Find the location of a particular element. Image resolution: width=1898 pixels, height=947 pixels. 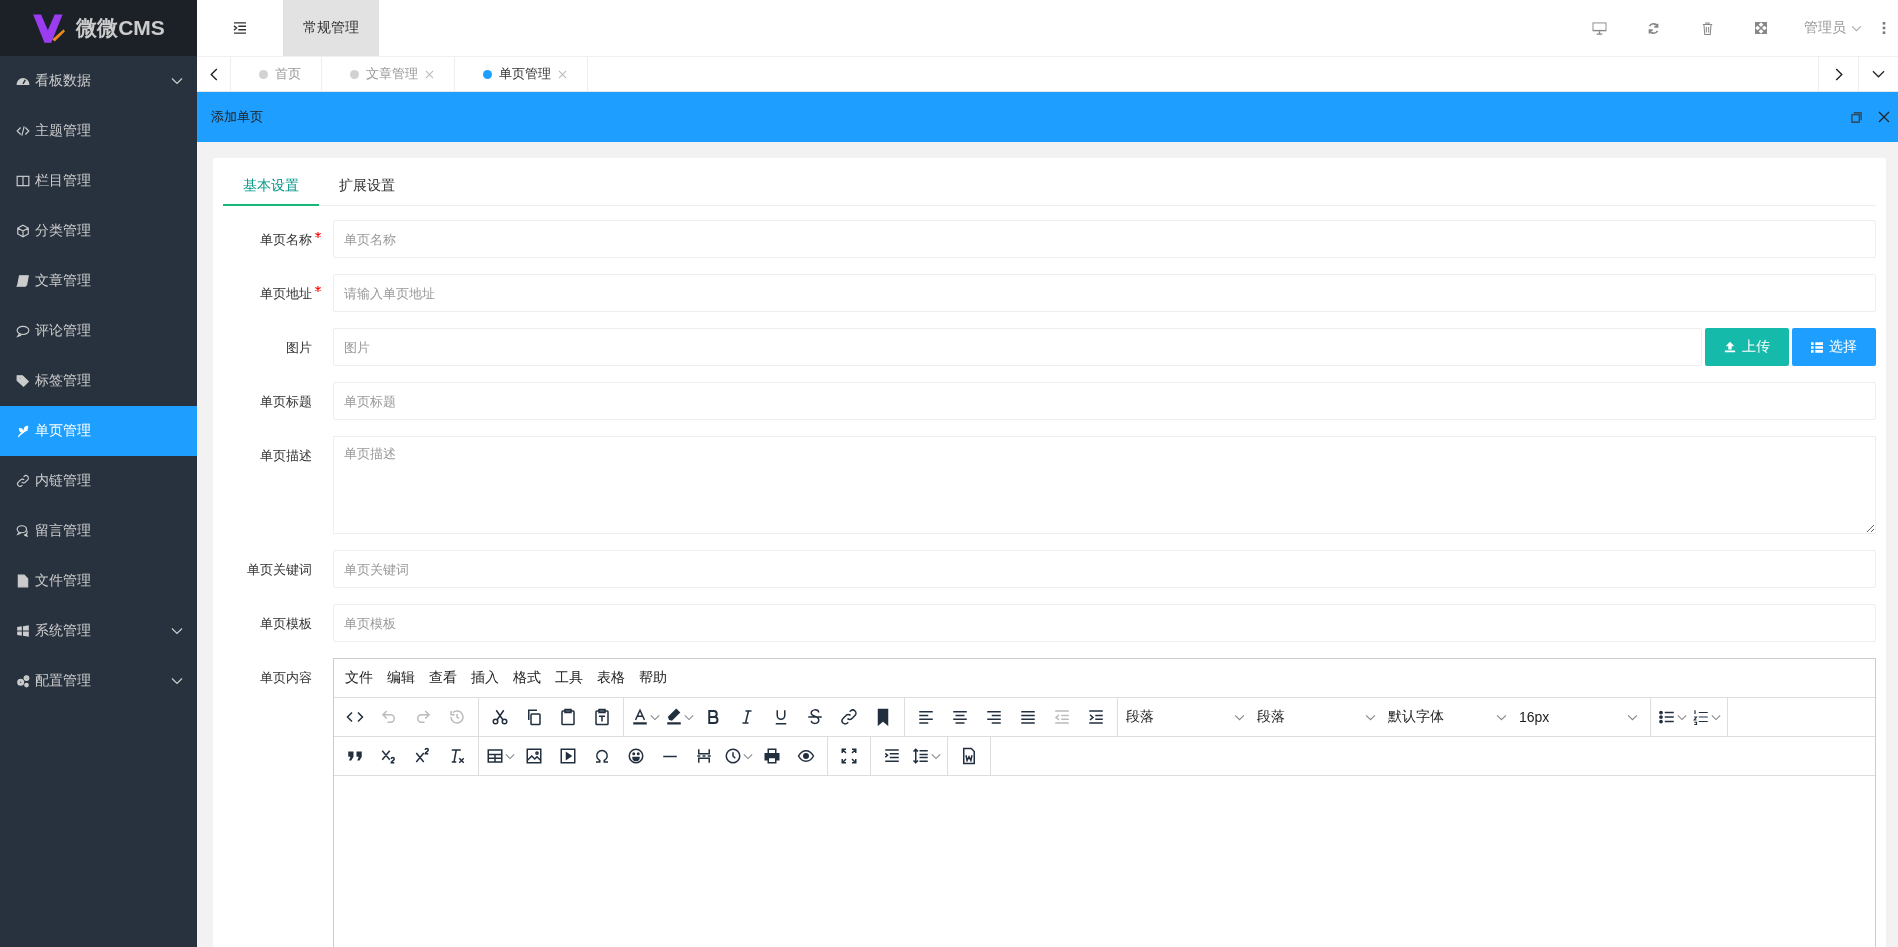

editor-menu-item: 帮助 is located at coordinates (653, 678).